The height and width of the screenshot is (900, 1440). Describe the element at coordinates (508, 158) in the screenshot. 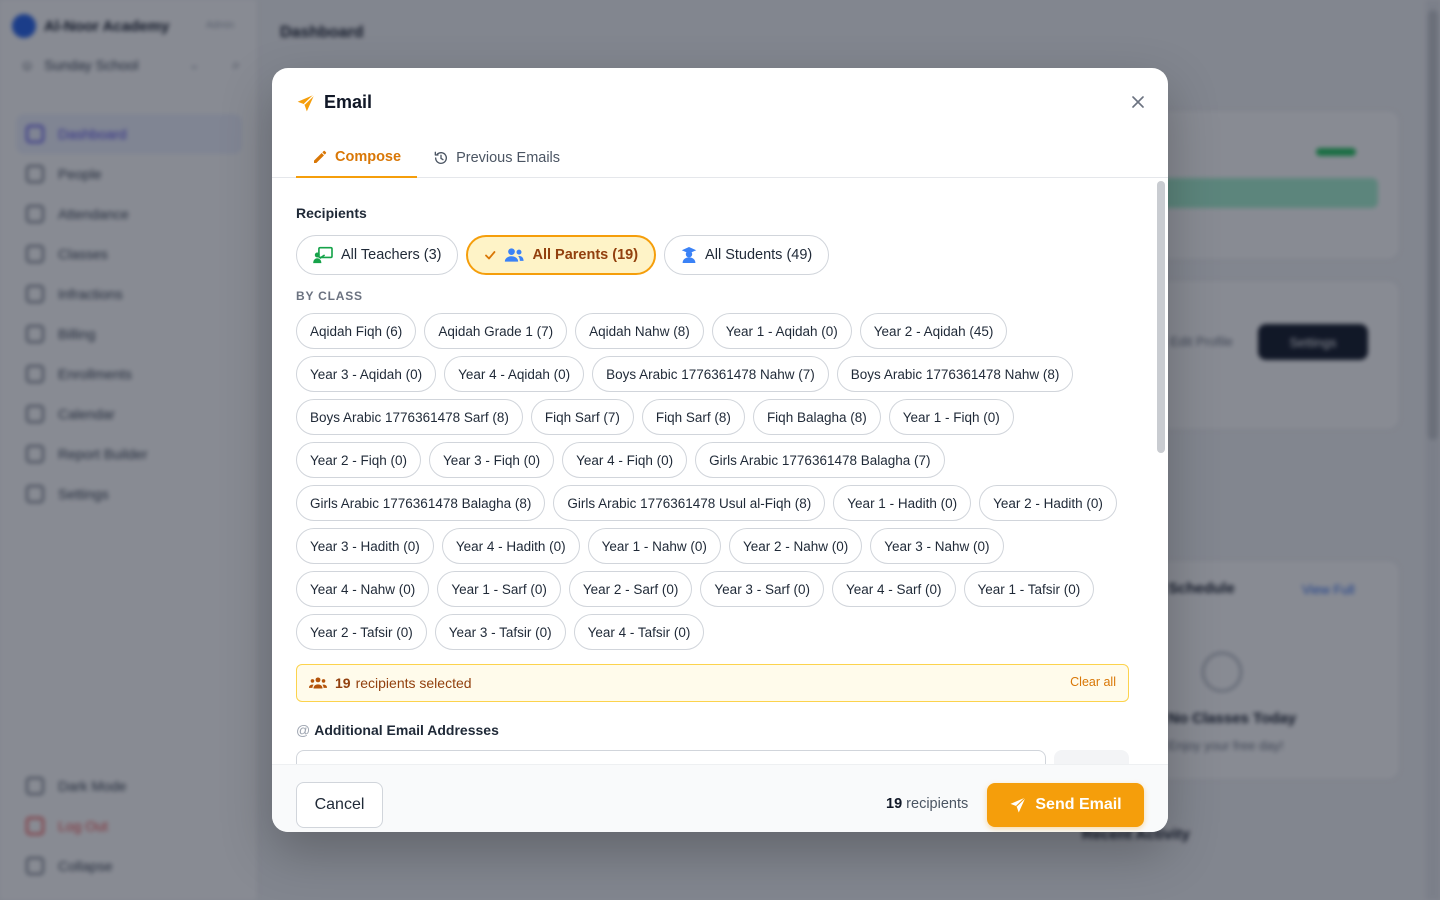

I see `tab-label: Previous Emails` at that location.